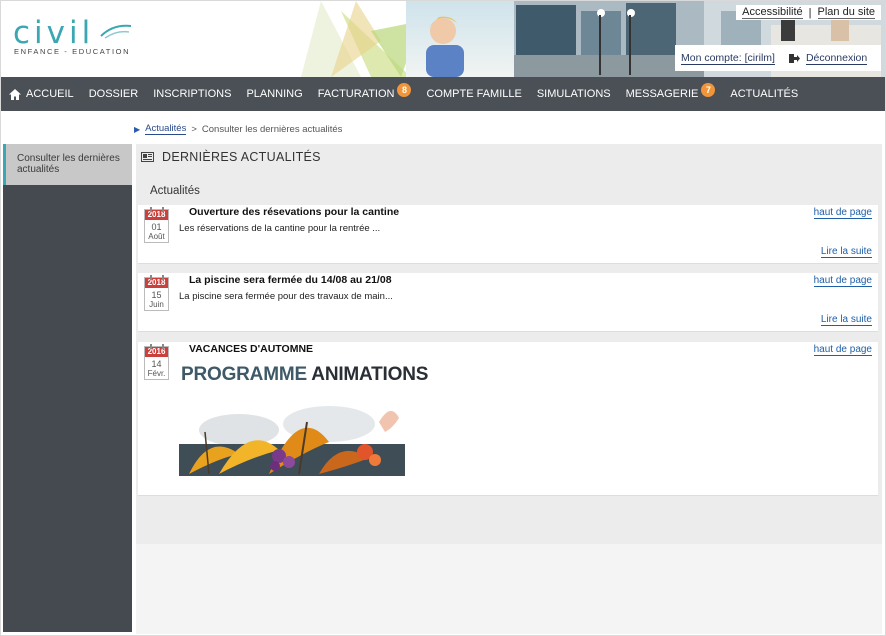 The width and height of the screenshot is (886, 636). I want to click on calendar-icon: 2018 01 Août, so click(156, 225).